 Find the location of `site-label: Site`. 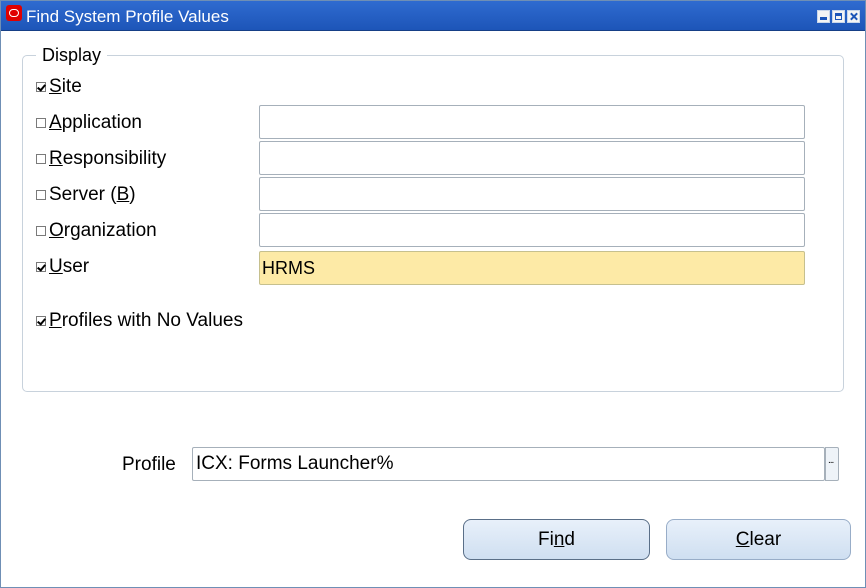

site-label: Site is located at coordinates (65, 86).